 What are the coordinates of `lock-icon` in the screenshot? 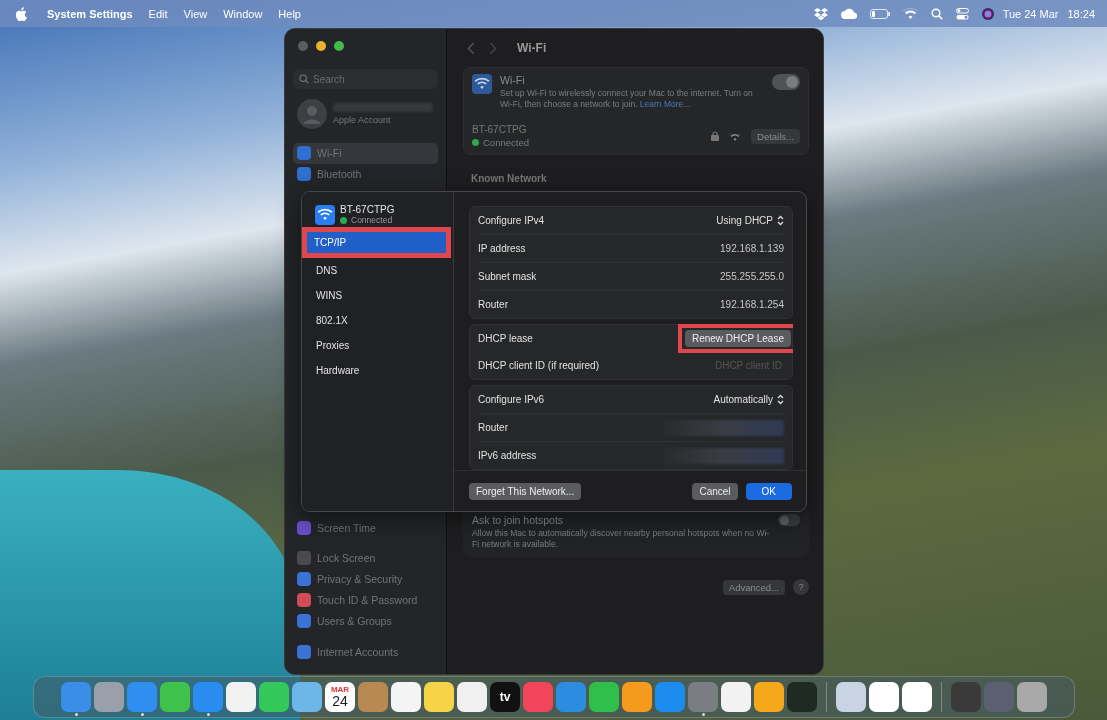 It's located at (715, 136).